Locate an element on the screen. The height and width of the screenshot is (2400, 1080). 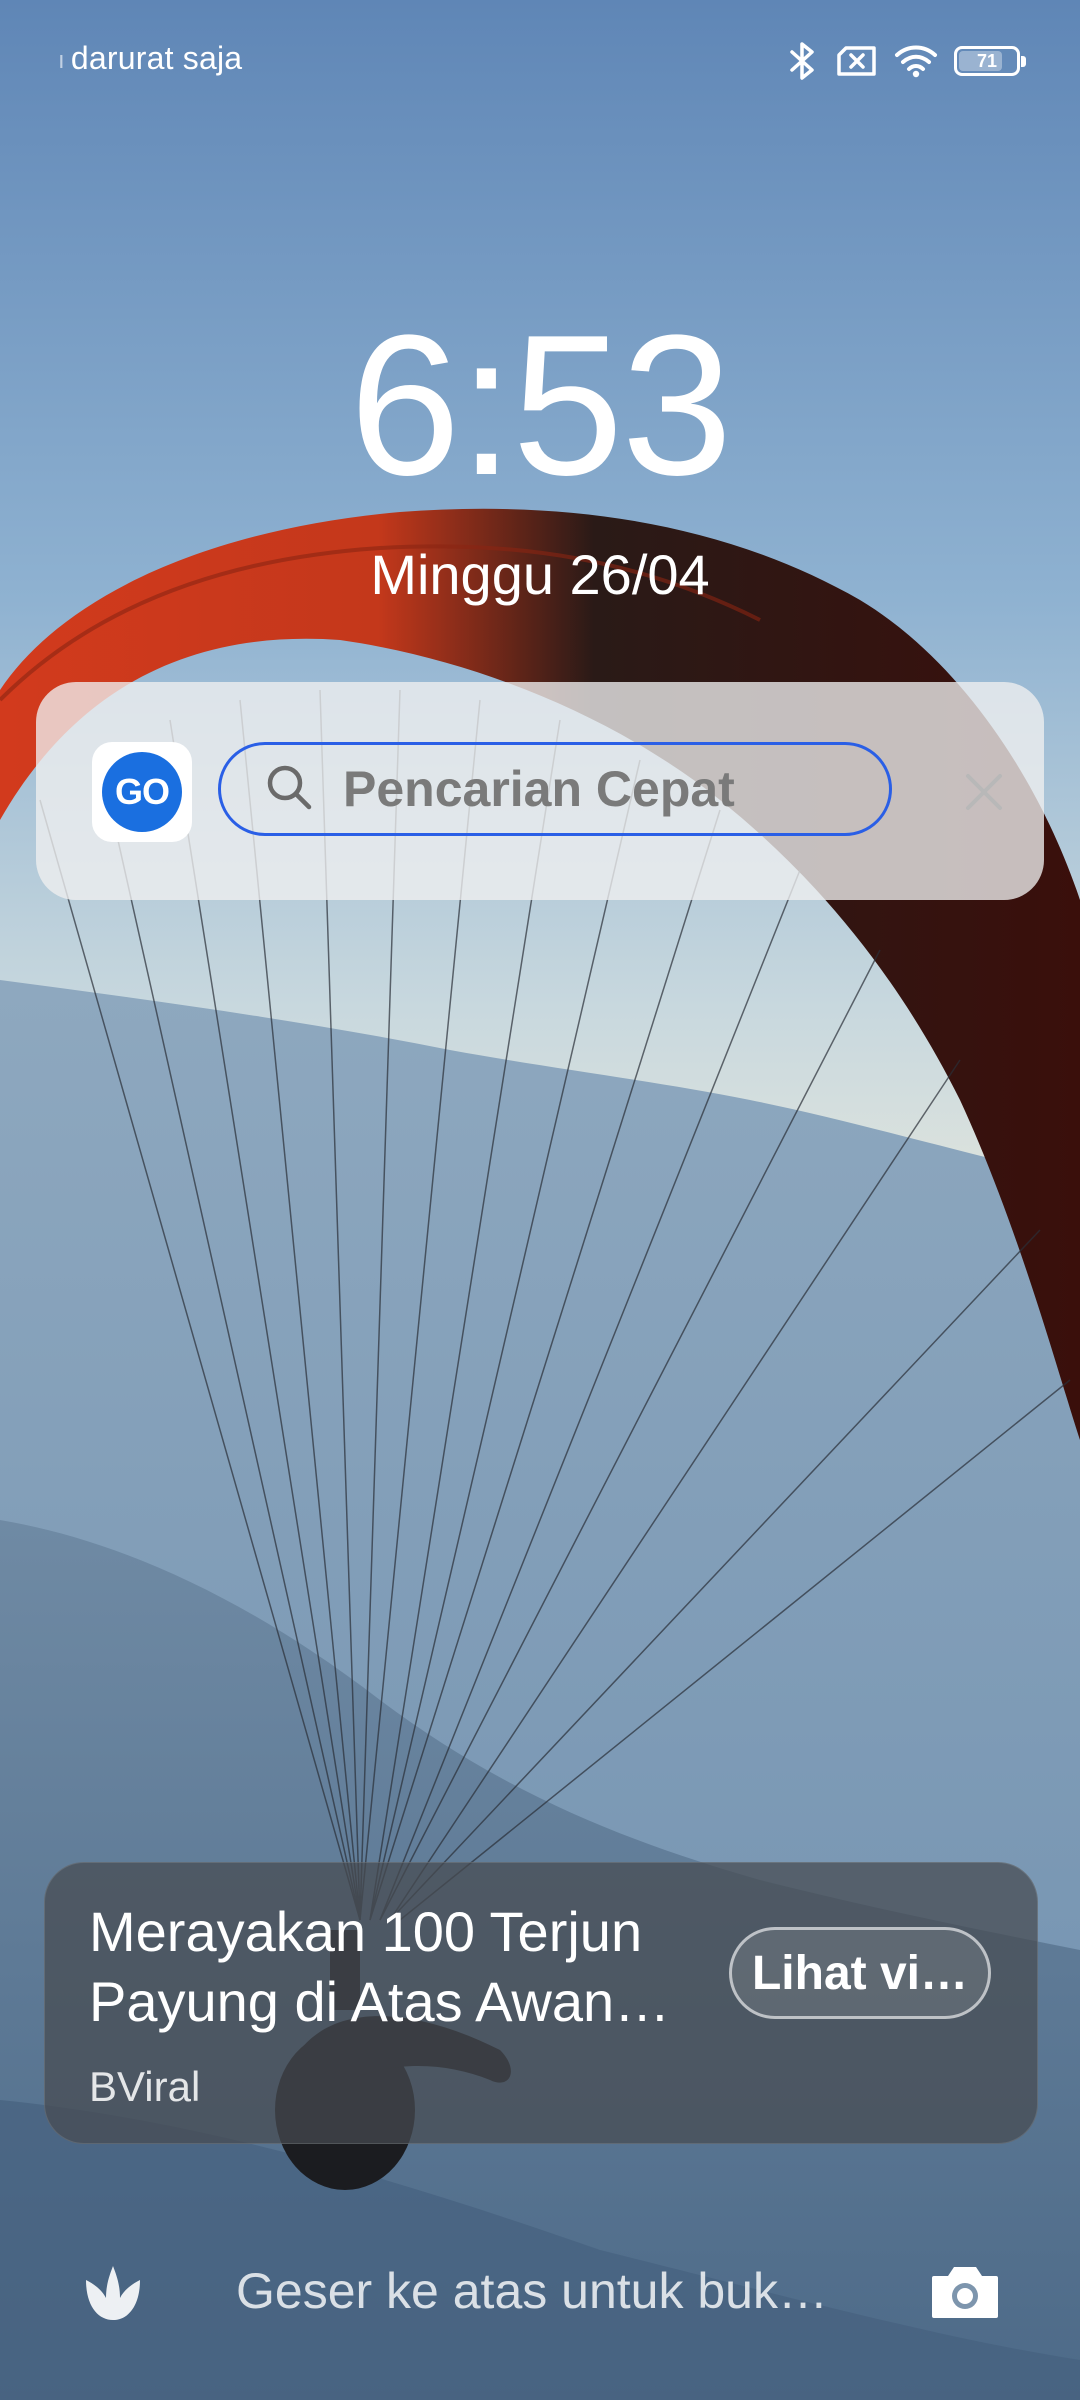
news-source: BViral is located at coordinates (145, 2086).